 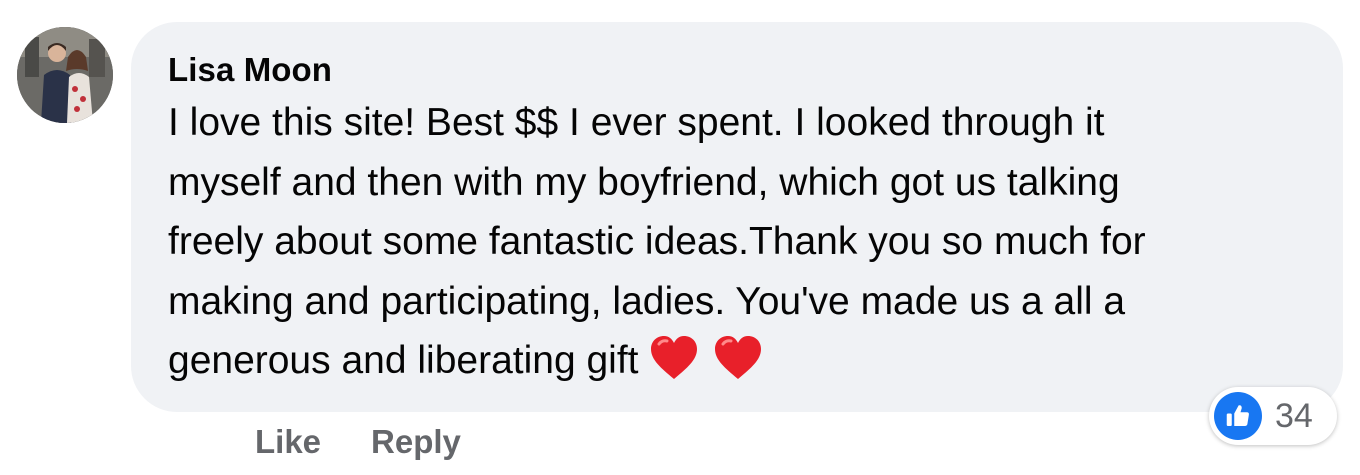 I want to click on reply-button: Reply, so click(x=416, y=442).